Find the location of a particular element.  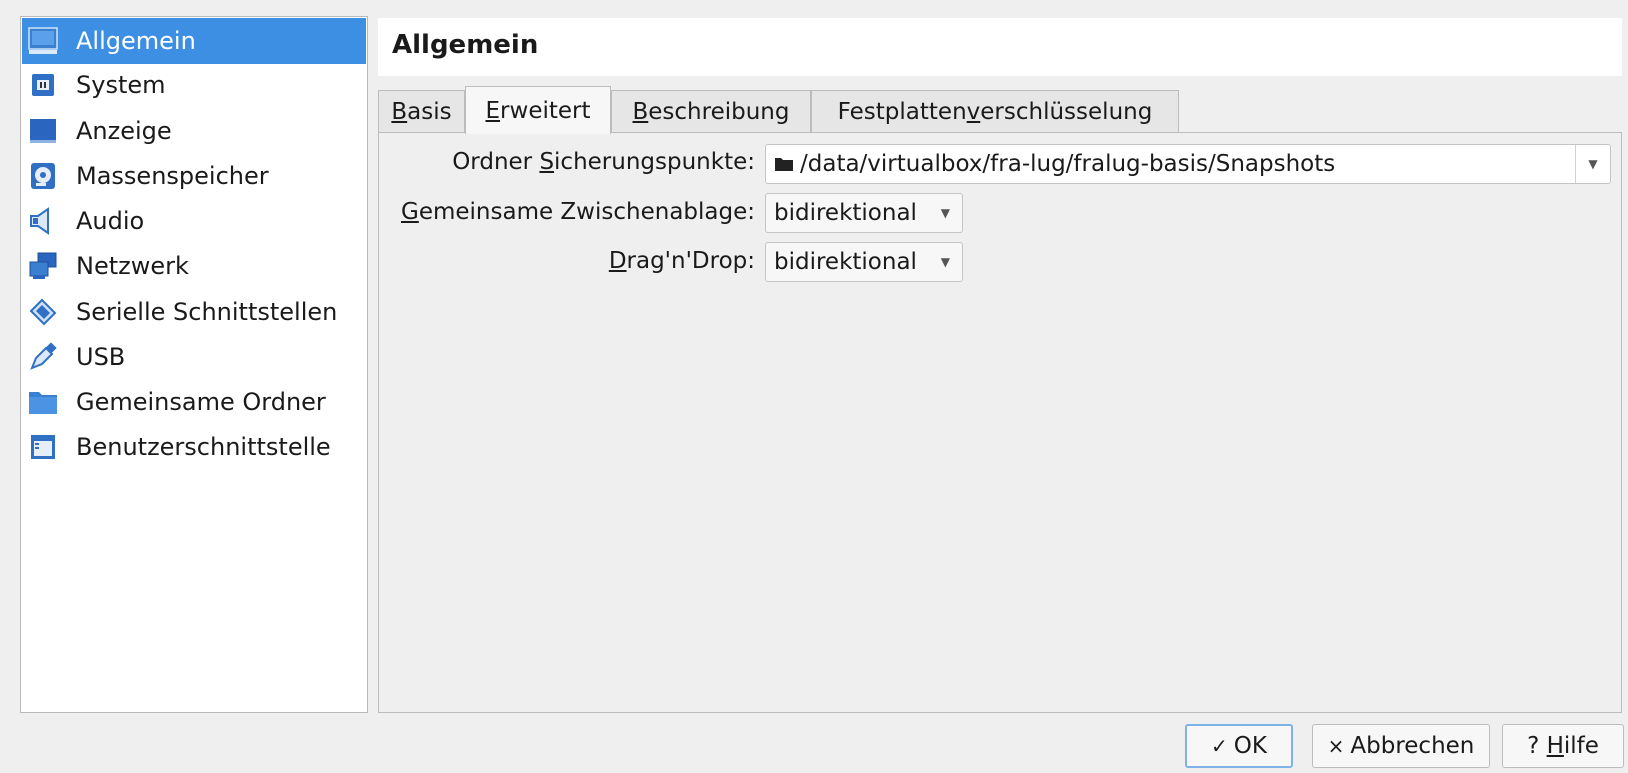

clipboard-select: bidirektional ▼ is located at coordinates (864, 213).